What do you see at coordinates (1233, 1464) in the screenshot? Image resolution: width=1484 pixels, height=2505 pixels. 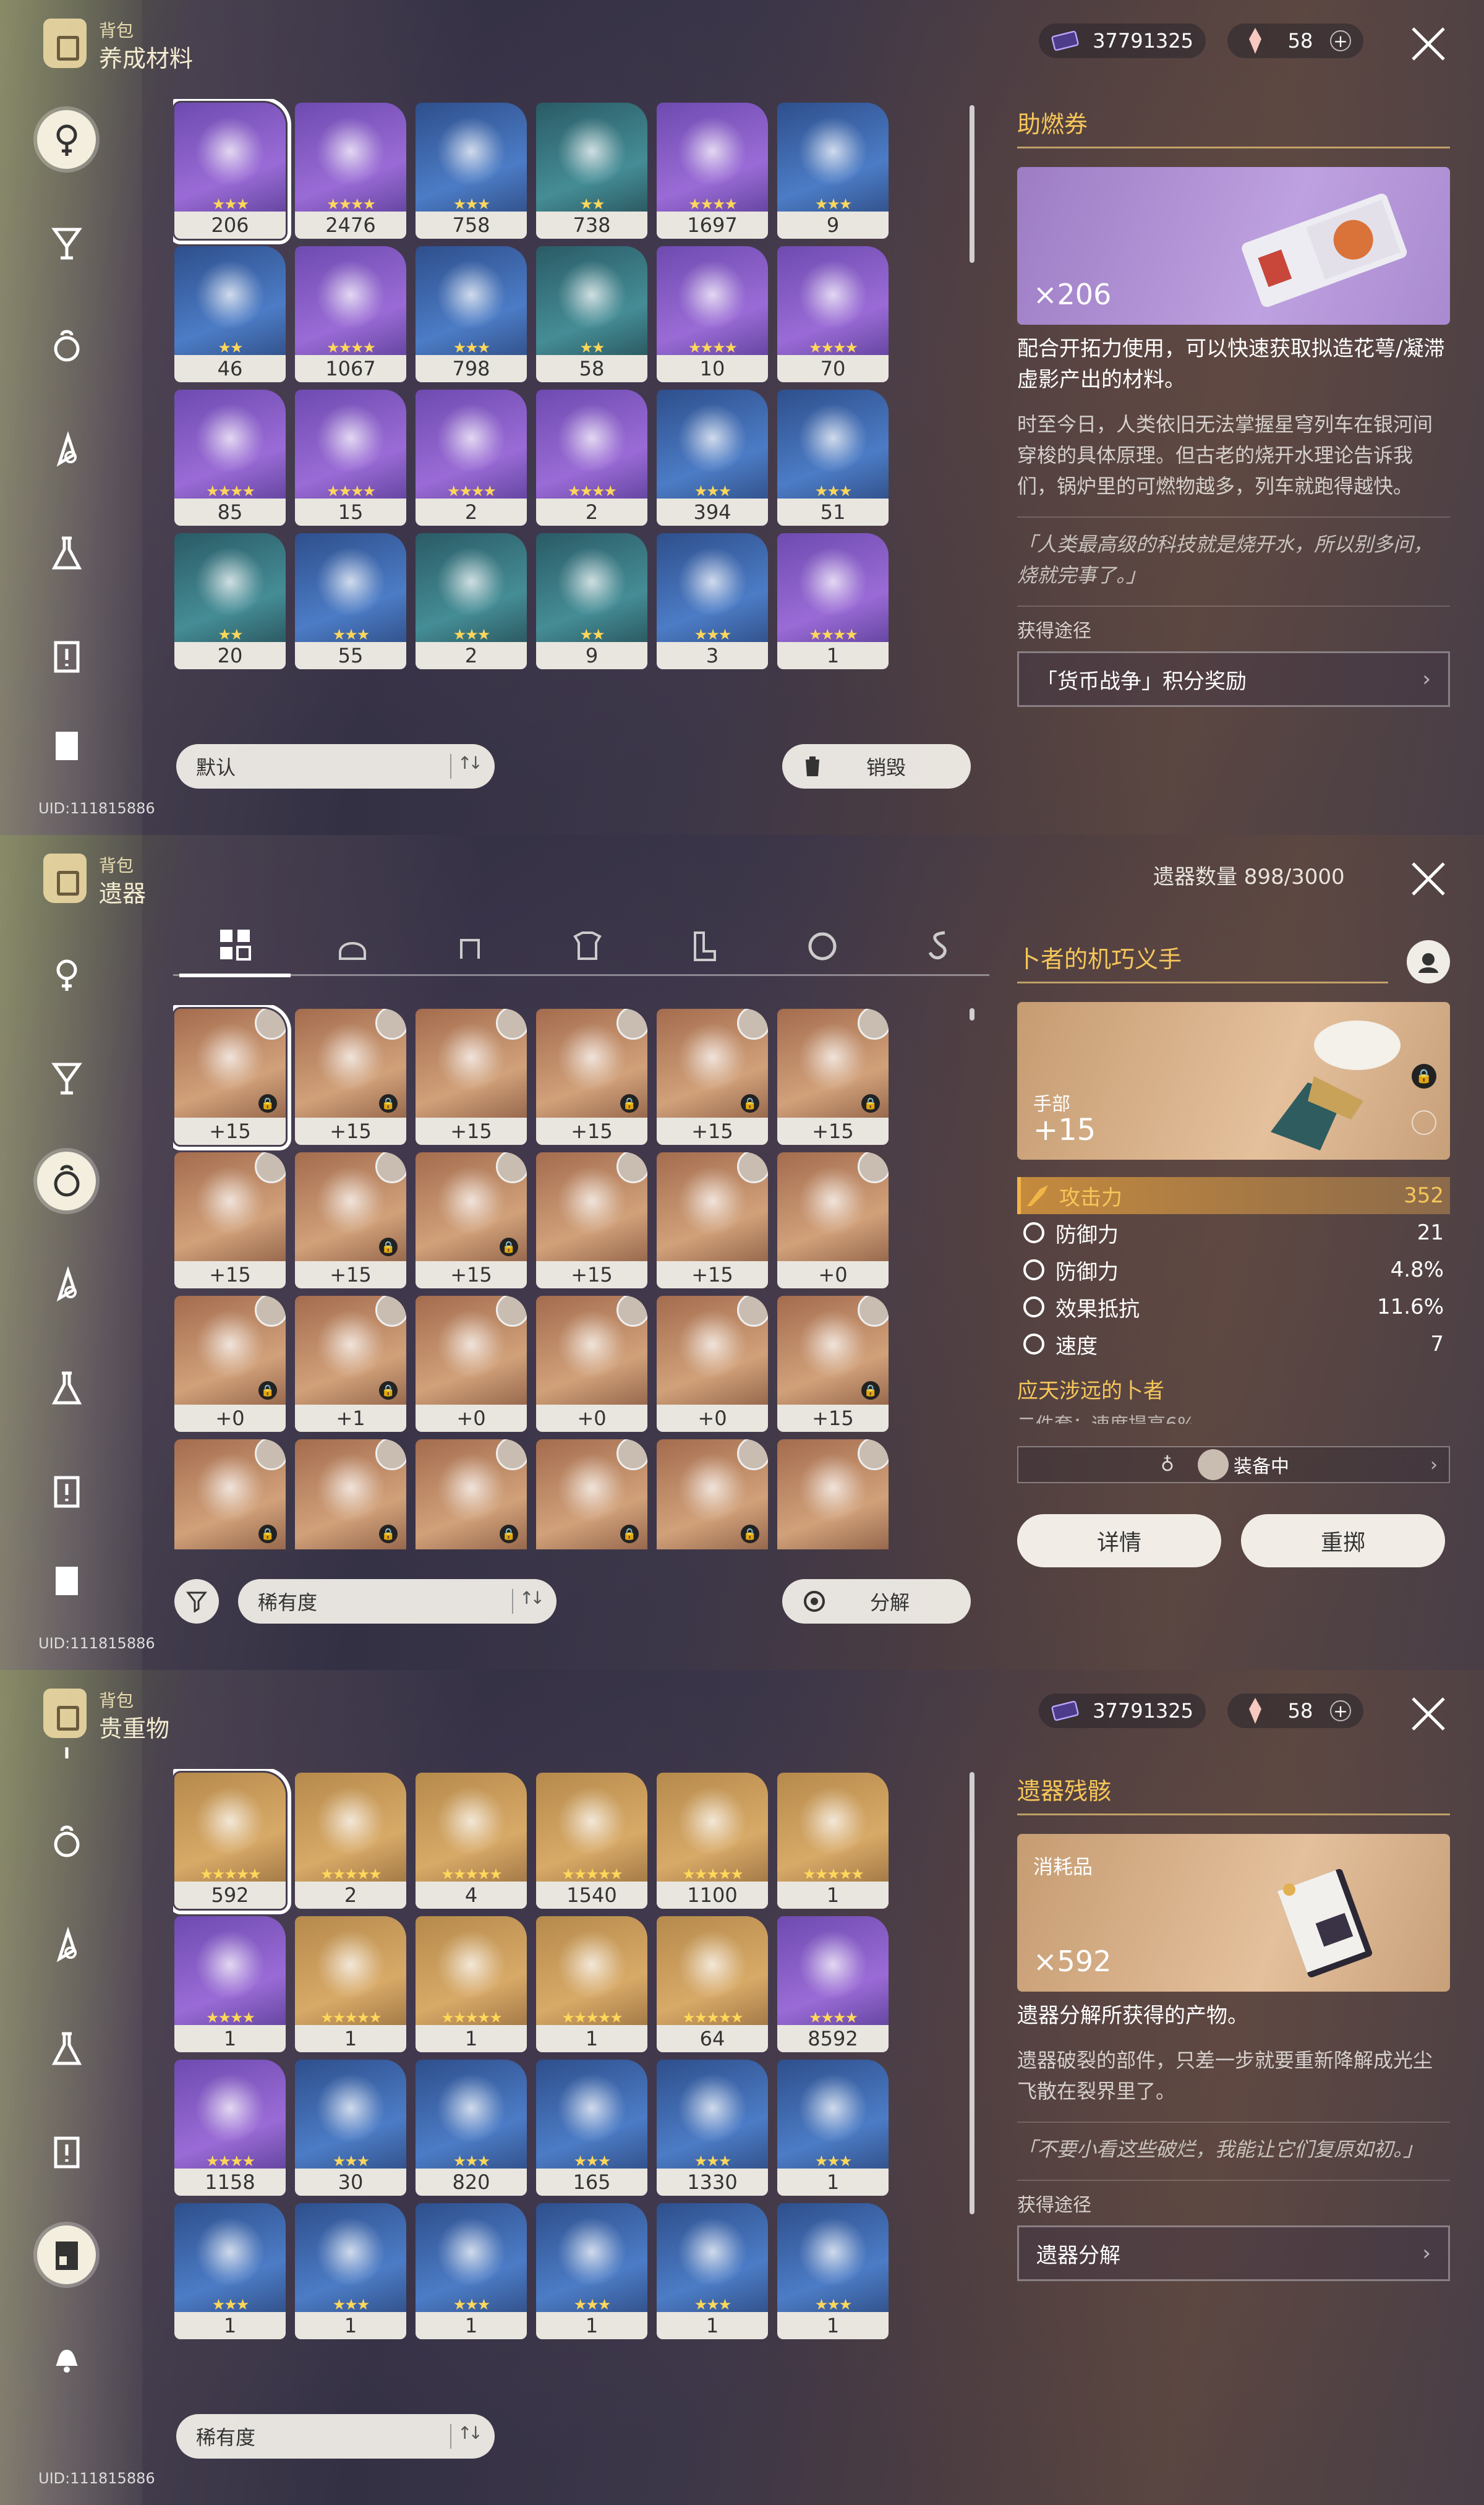 I see `equipped-by: ♁ 装备中 ›` at bounding box center [1233, 1464].